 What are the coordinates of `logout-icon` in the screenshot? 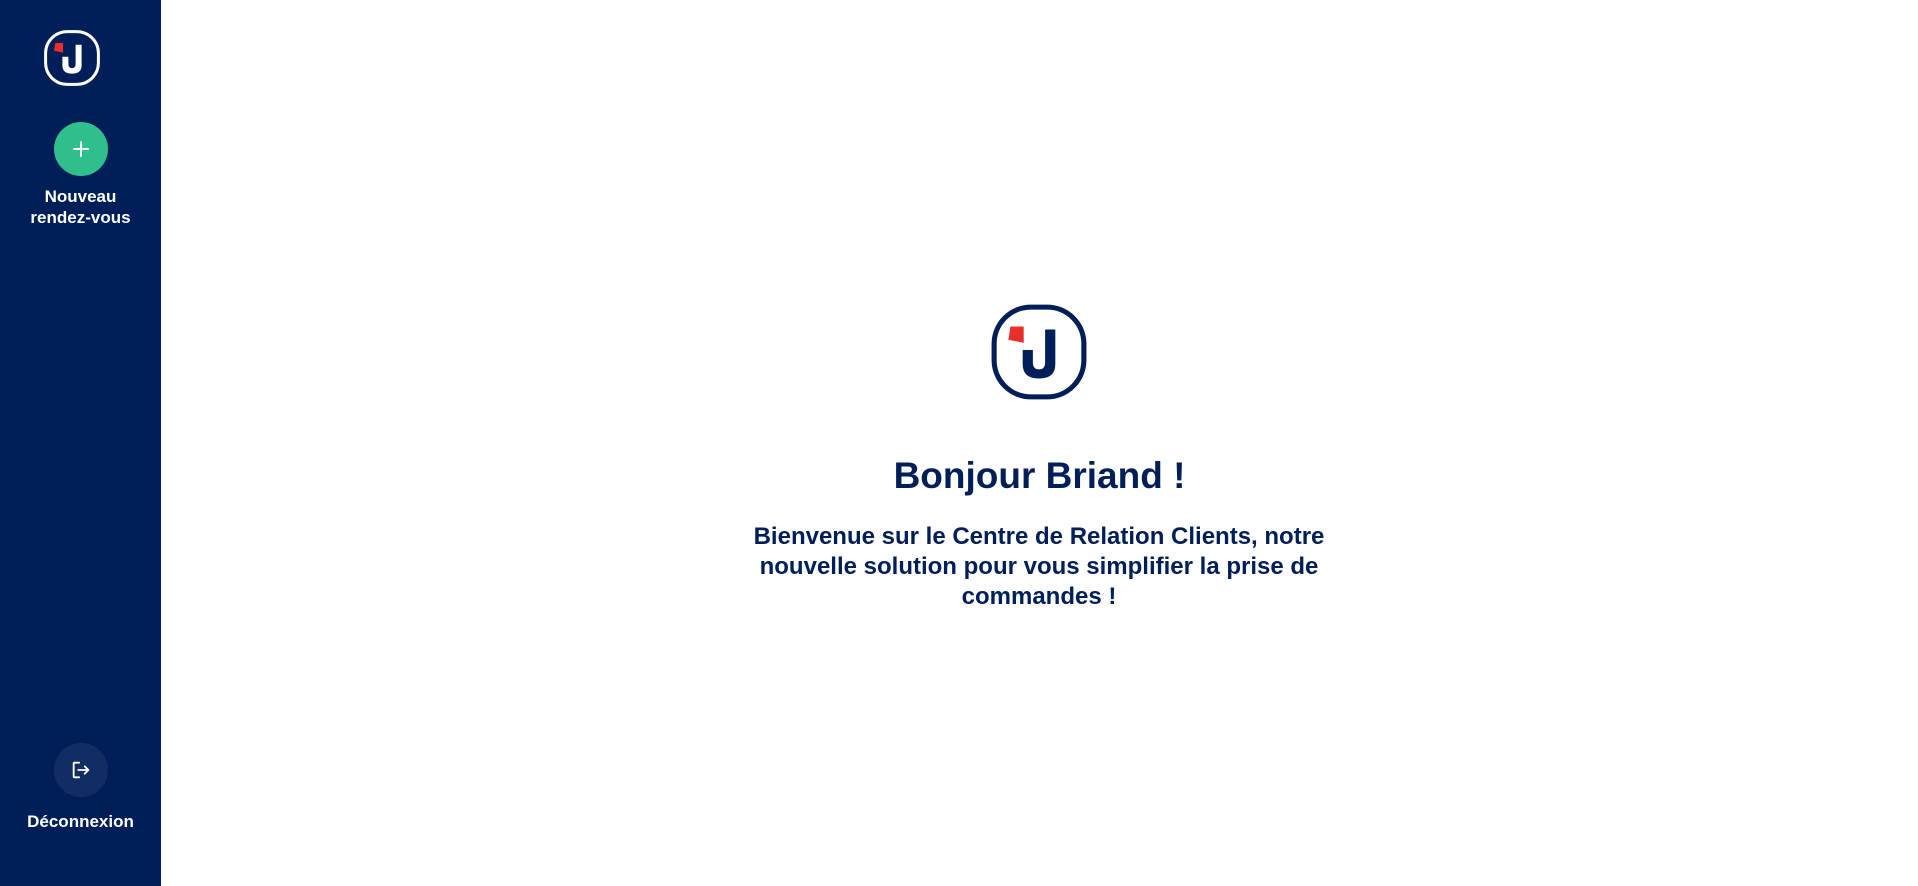 It's located at (80, 770).